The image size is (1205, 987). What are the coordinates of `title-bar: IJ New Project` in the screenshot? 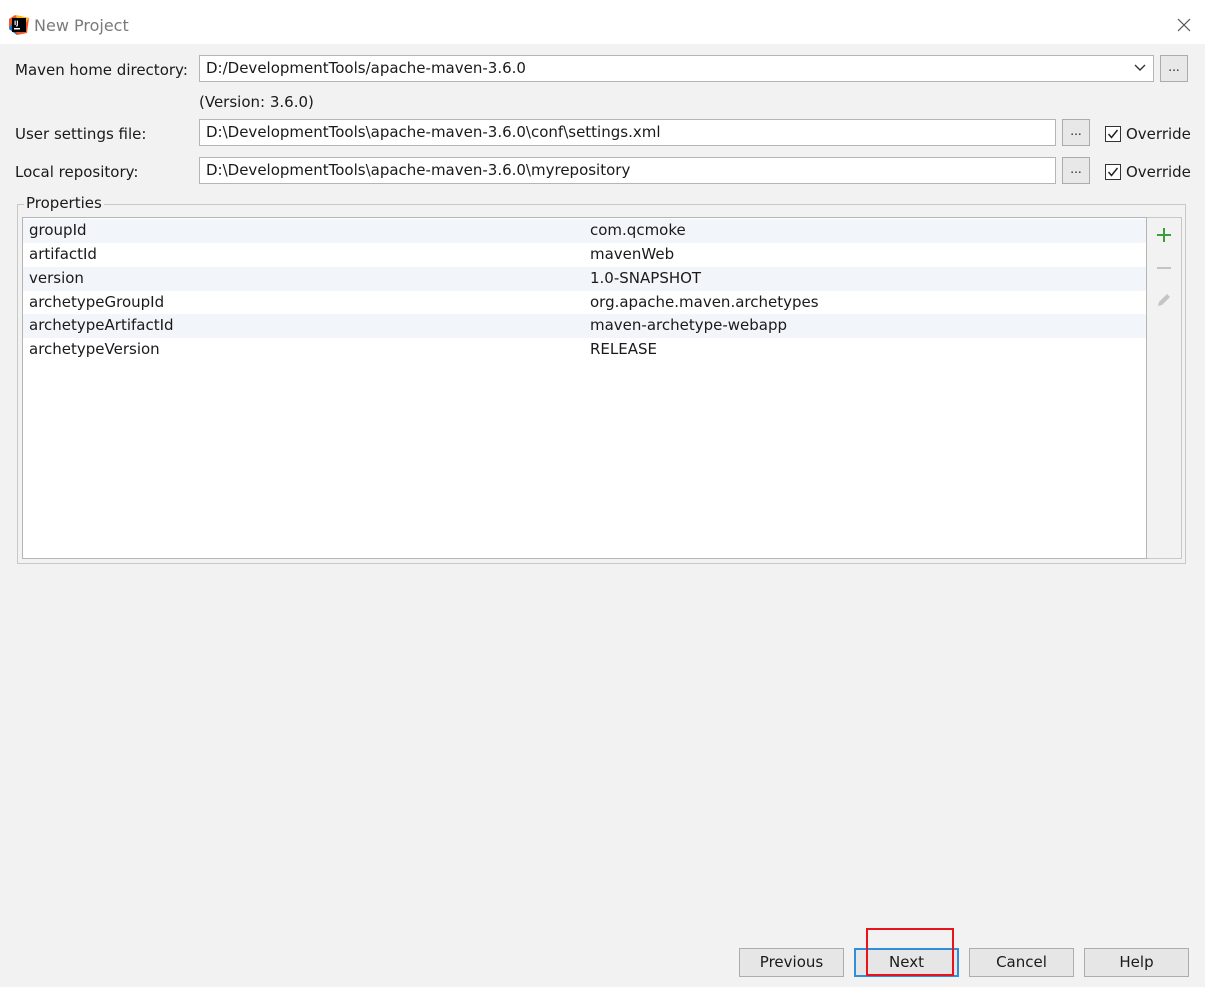 It's located at (602, 25).